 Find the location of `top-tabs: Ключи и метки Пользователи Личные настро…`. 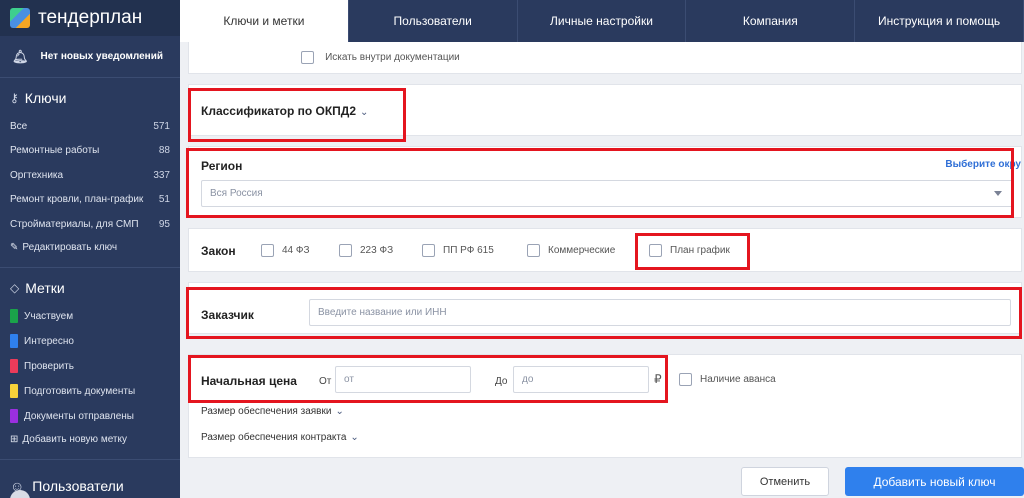

top-tabs: Ключи и метки Пользователи Личные настро… is located at coordinates (602, 21).